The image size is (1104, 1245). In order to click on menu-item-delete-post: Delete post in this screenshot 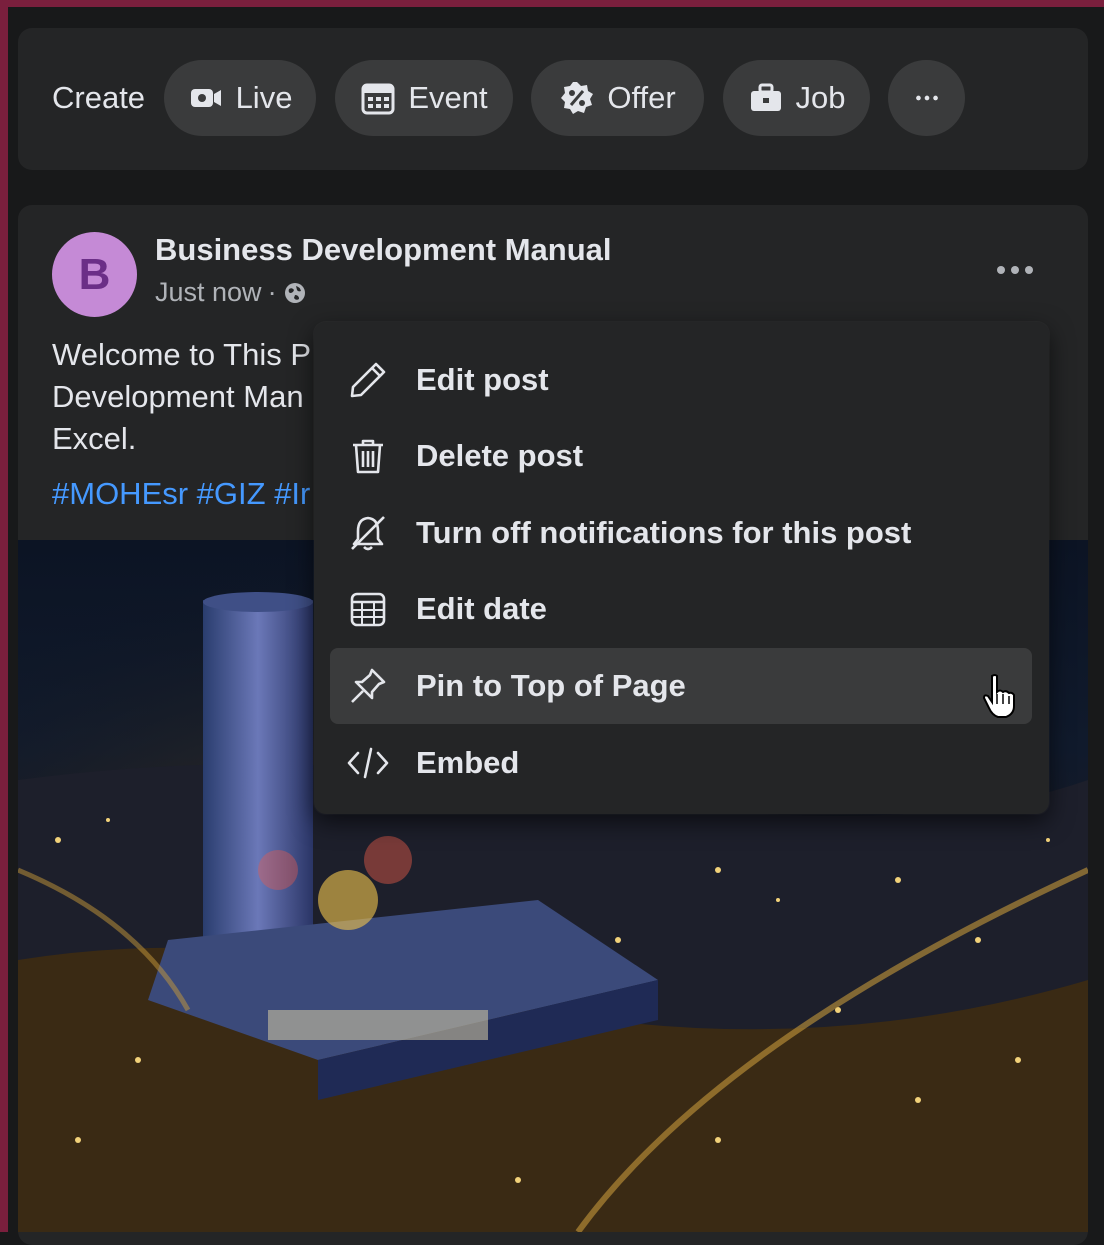, I will do `click(681, 456)`.